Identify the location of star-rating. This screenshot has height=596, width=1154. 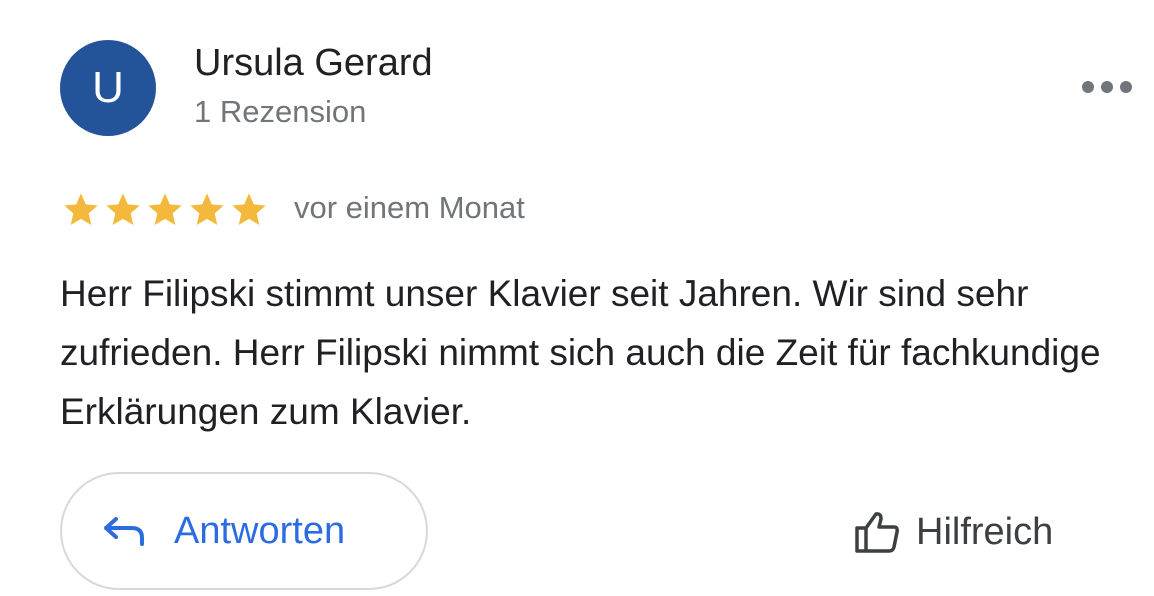
(165, 210).